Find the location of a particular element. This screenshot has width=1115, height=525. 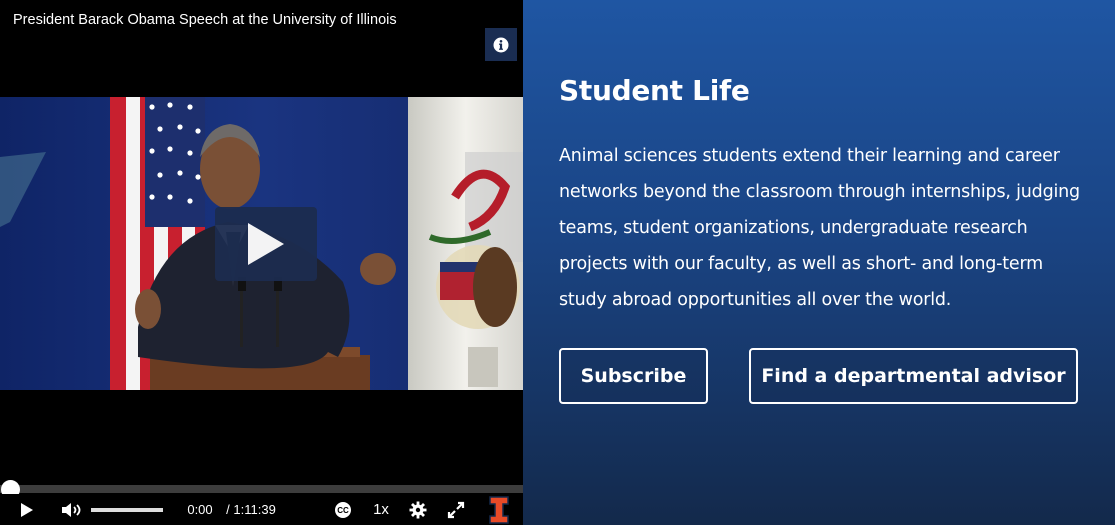

control-bar: 0:00 / 1:11:39 CC 1x is located at coordinates (261, 509).